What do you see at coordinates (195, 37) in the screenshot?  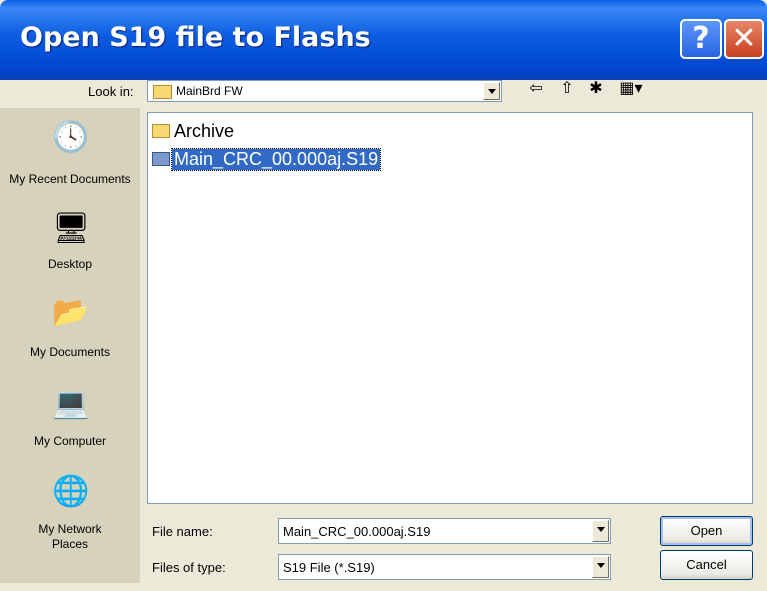 I see `window-title: Open S19 file to Flashs` at bounding box center [195, 37].